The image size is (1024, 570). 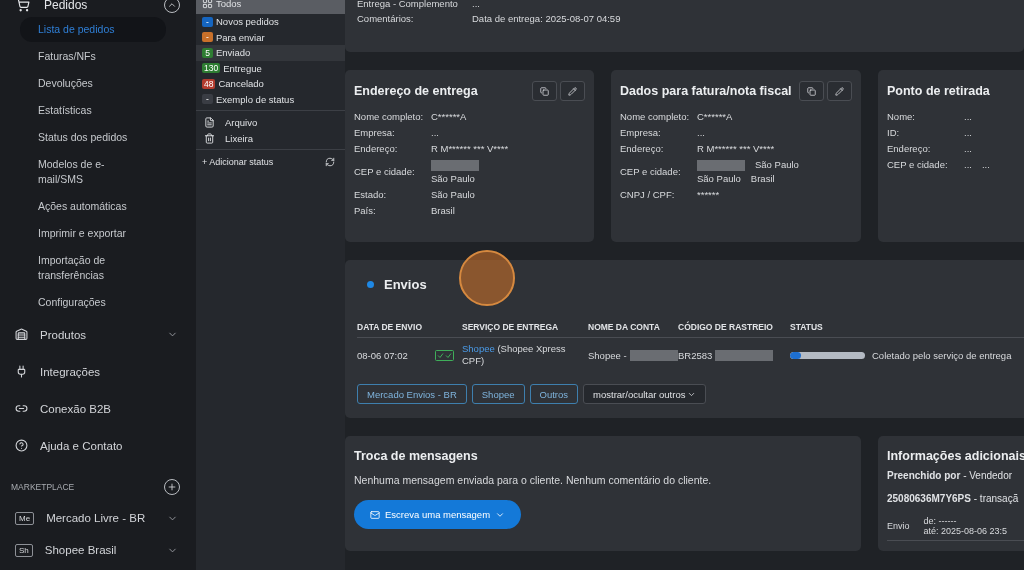 What do you see at coordinates (438, 514) in the screenshot?
I see `write-message-button: Escreva uma mensagem` at bounding box center [438, 514].